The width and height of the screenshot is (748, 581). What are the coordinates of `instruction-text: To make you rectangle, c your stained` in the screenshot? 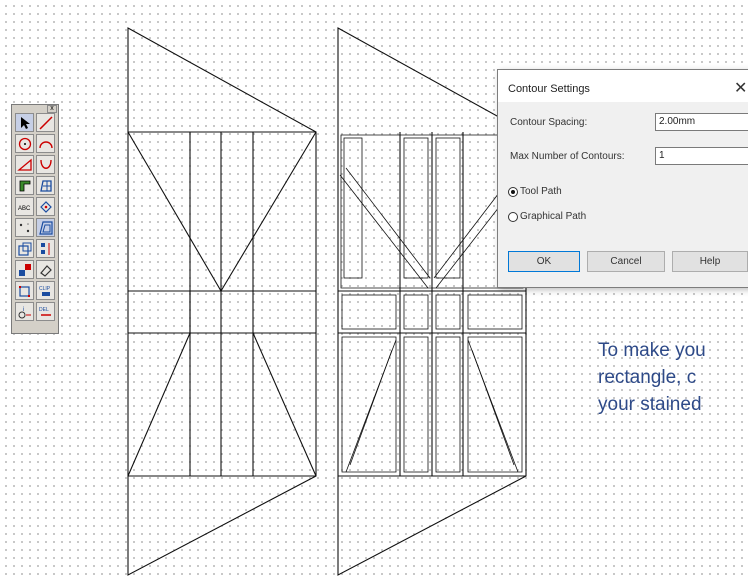 It's located at (673, 377).